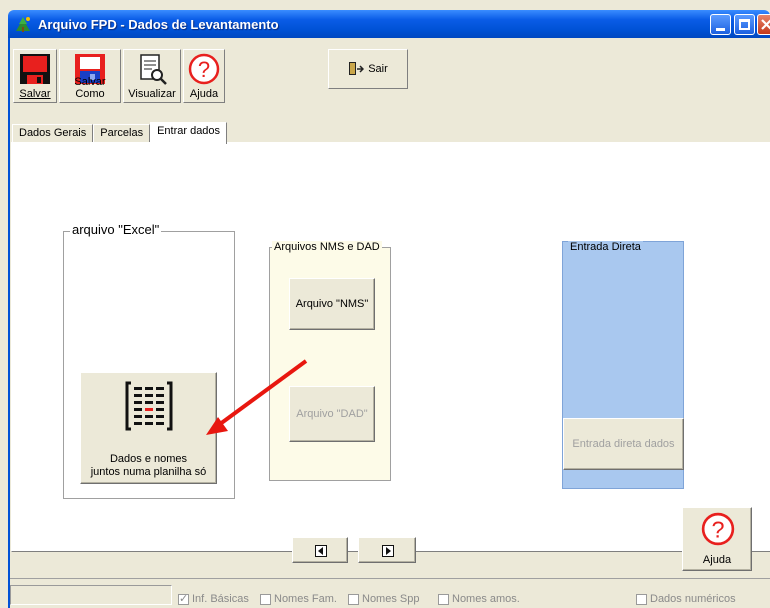  I want to click on previous-button, so click(320, 550).